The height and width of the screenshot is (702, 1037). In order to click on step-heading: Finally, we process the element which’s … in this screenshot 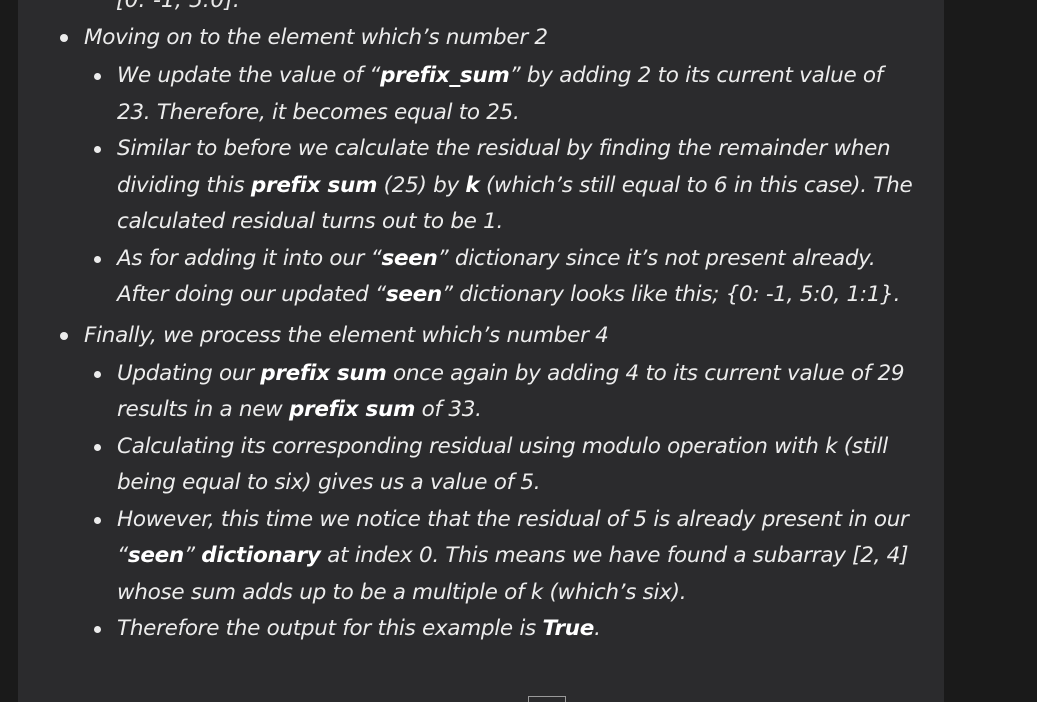, I will do `click(346, 335)`.